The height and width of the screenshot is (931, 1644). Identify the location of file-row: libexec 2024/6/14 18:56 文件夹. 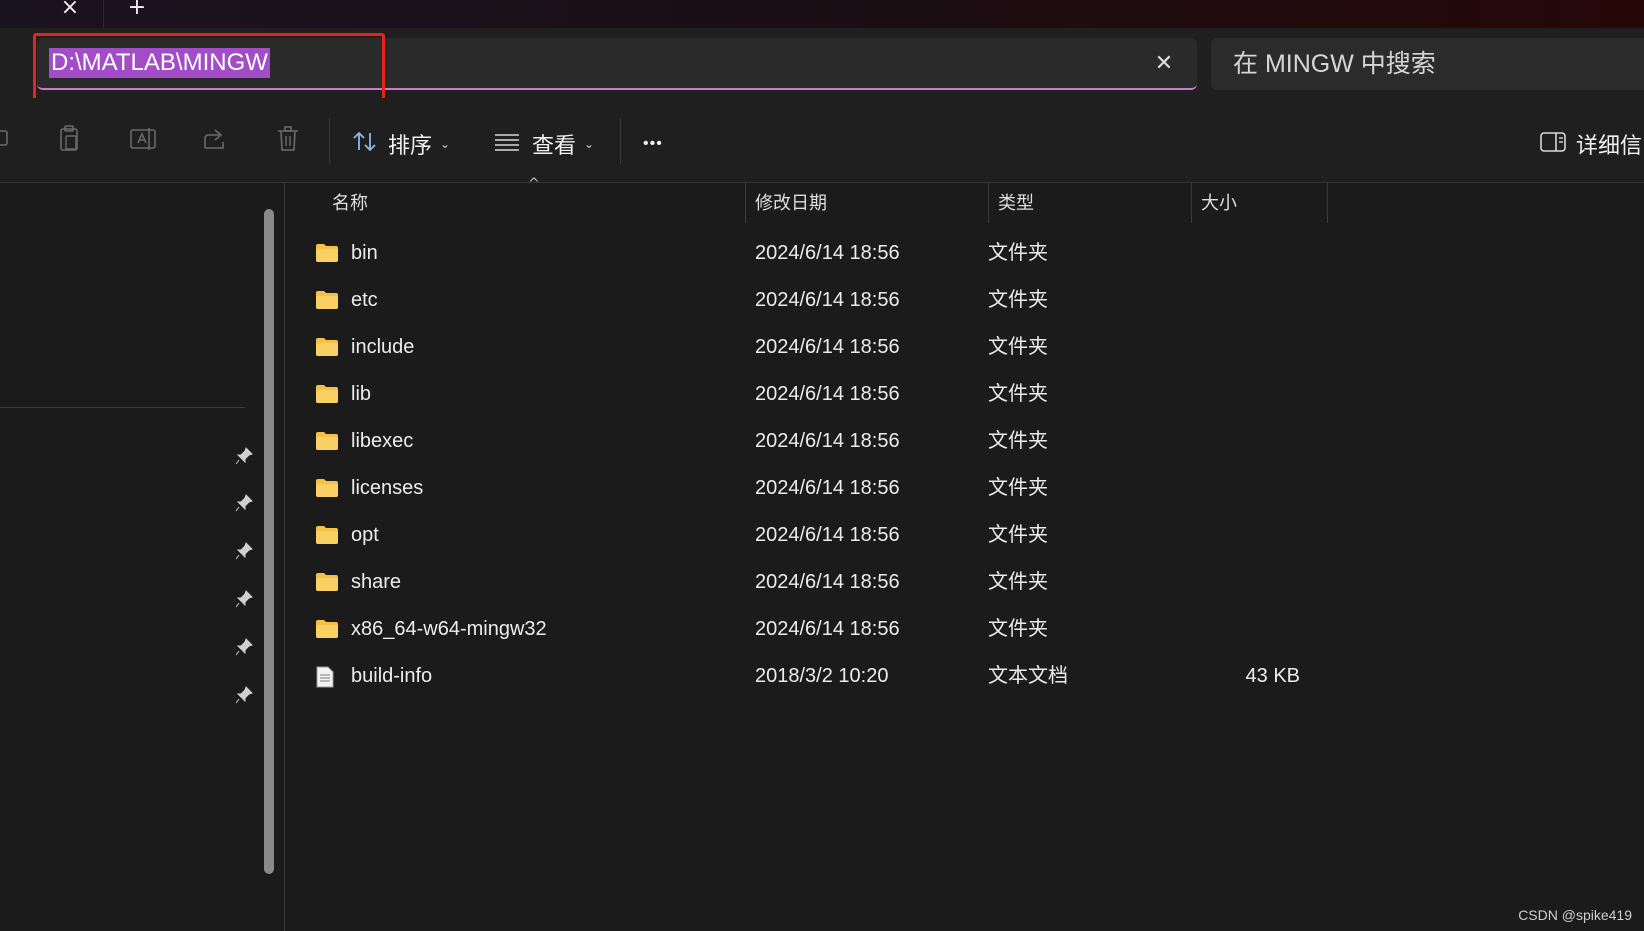
(805, 441).